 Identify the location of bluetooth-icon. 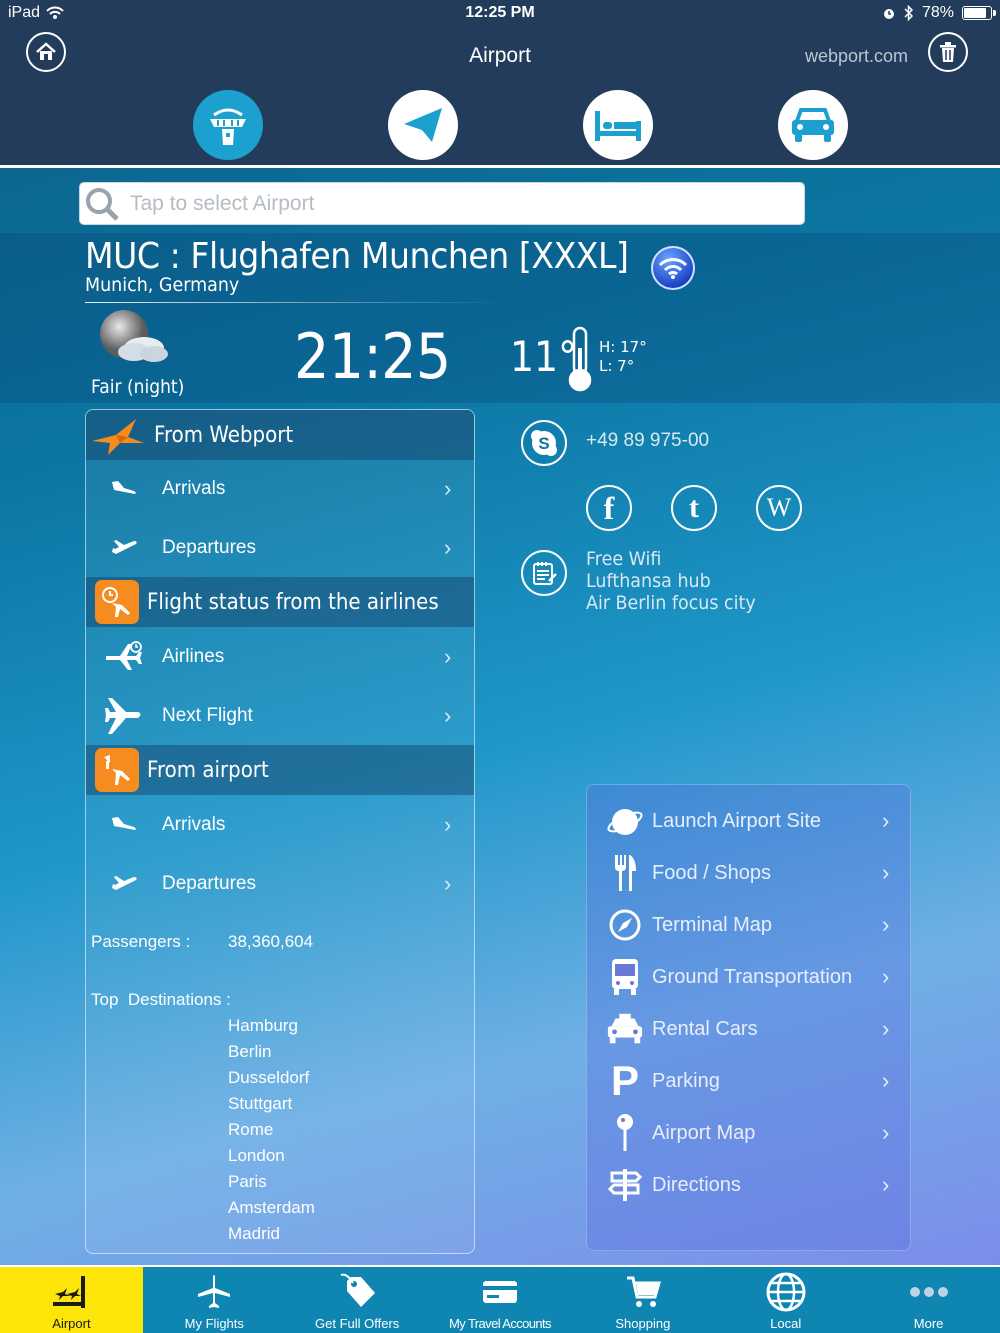
(909, 13).